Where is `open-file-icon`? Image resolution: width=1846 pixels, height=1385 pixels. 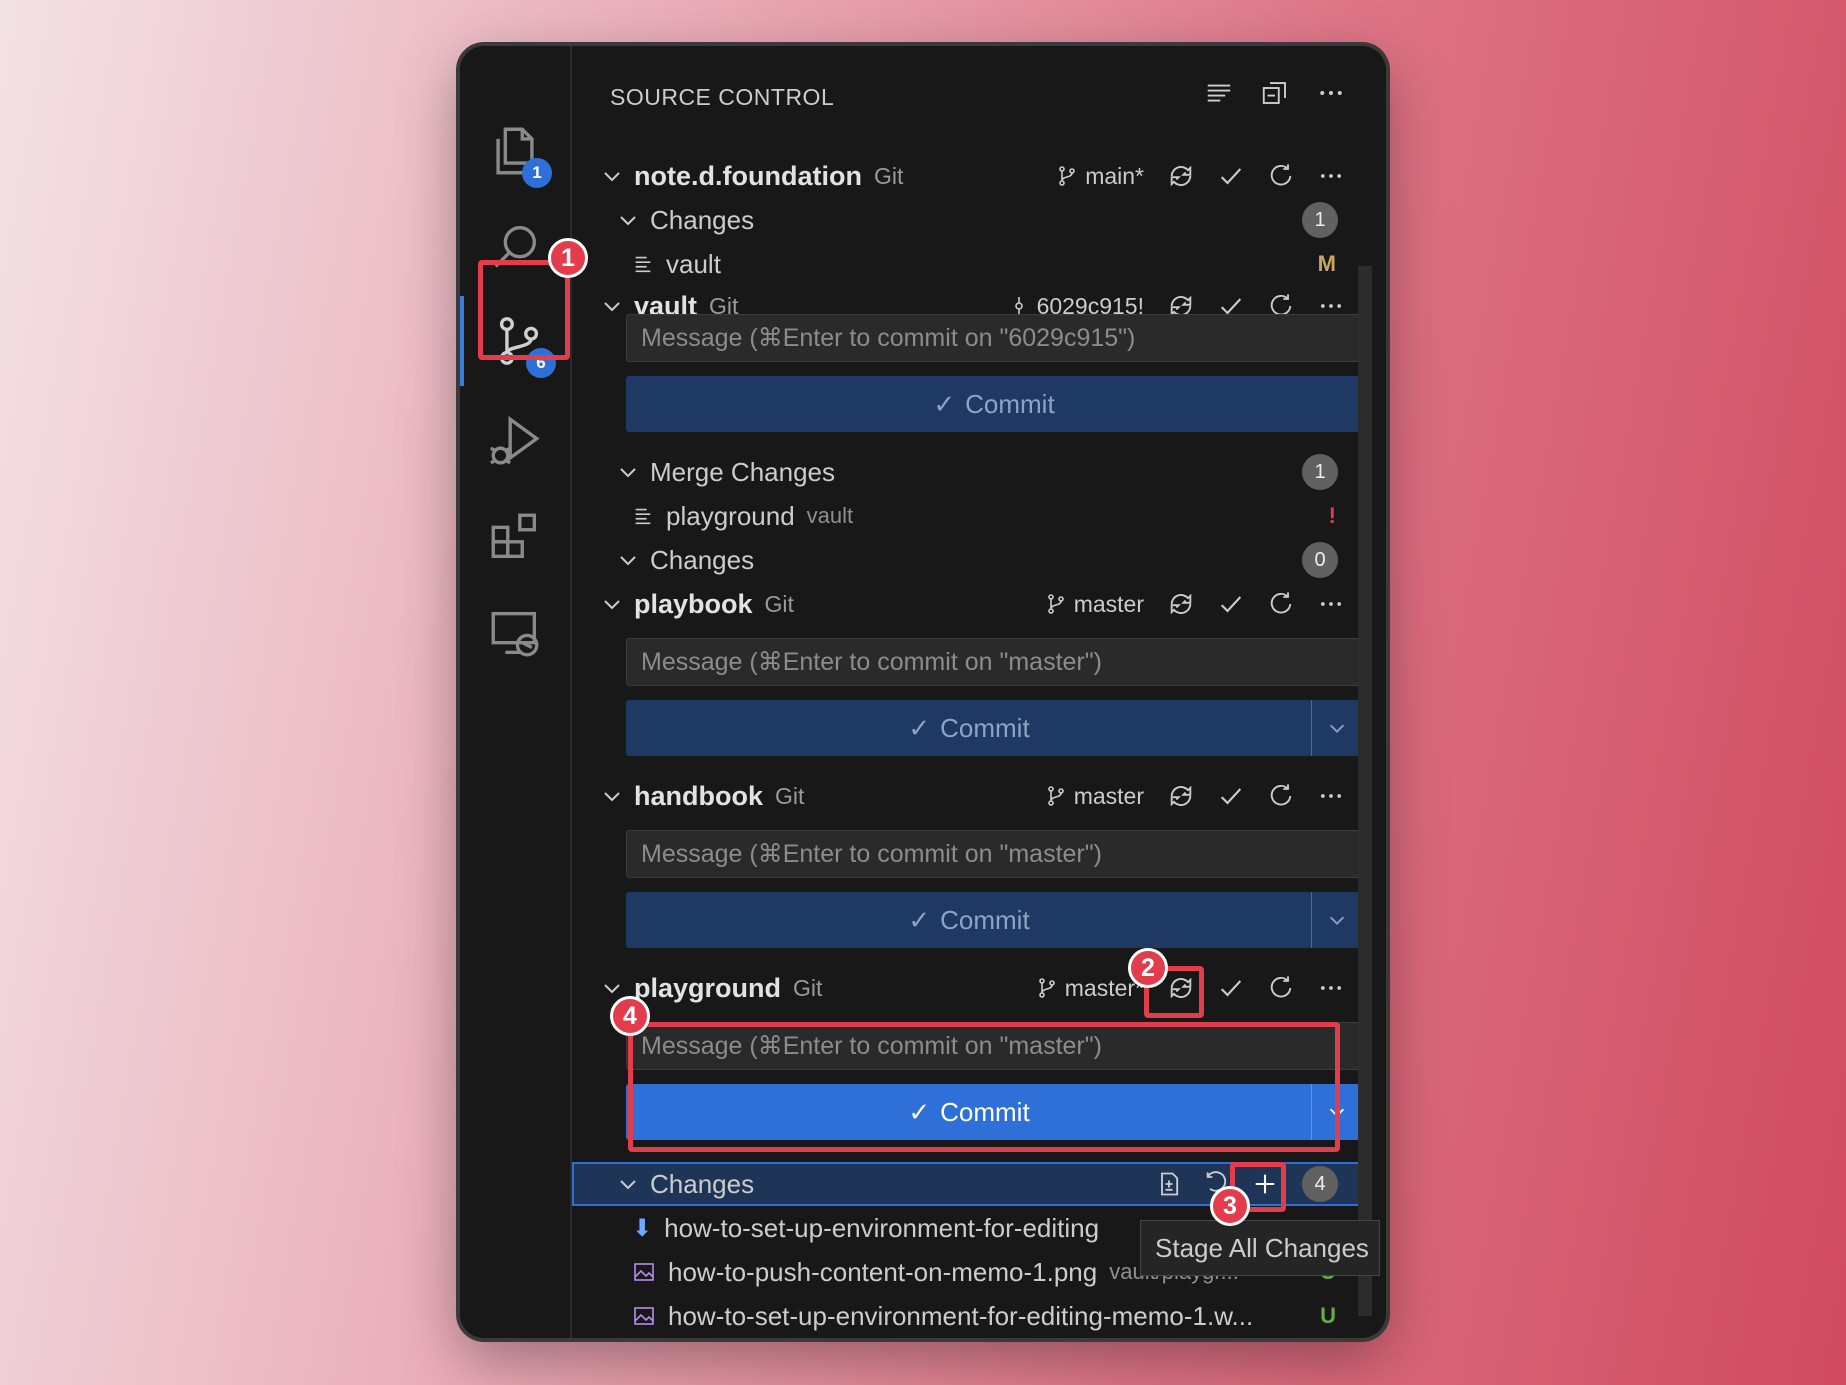 open-file-icon is located at coordinates (1170, 1184).